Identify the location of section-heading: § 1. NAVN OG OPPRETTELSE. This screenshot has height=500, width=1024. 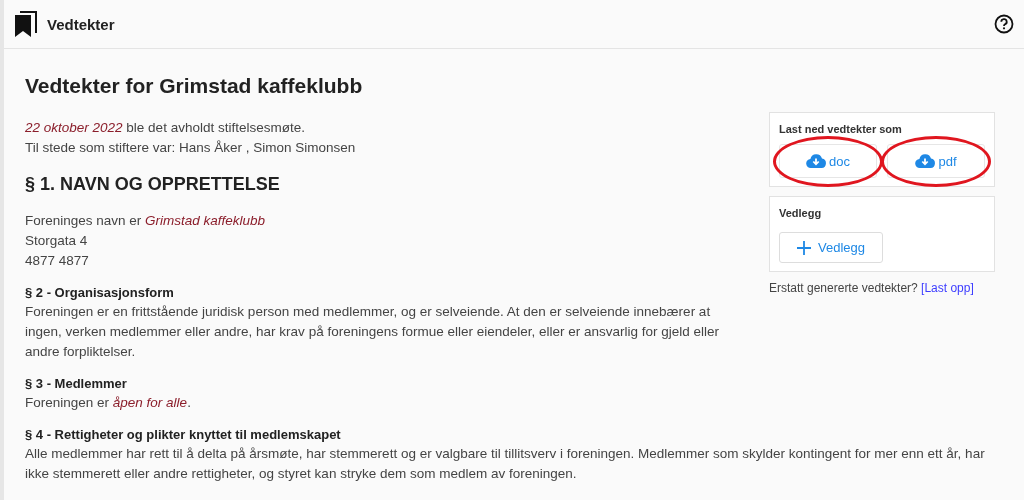
(153, 184).